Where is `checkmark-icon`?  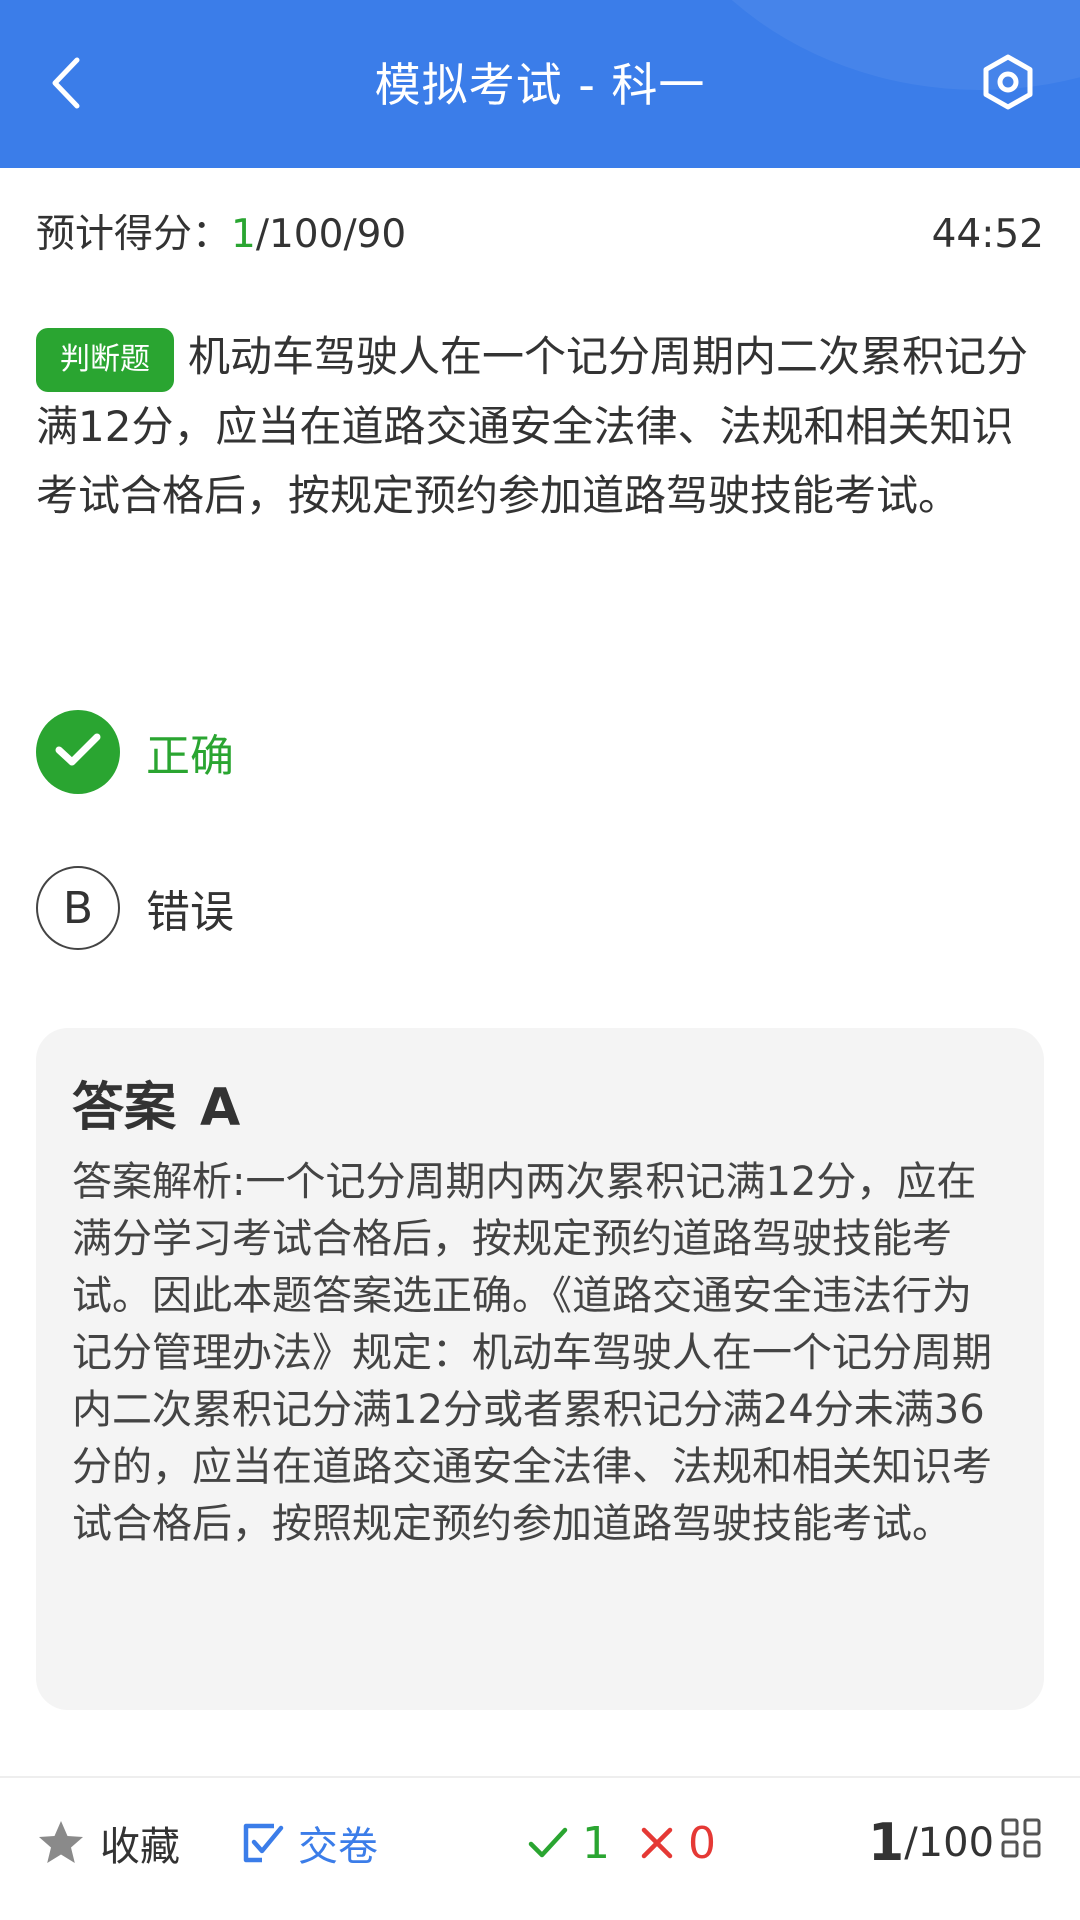 checkmark-icon is located at coordinates (548, 1843).